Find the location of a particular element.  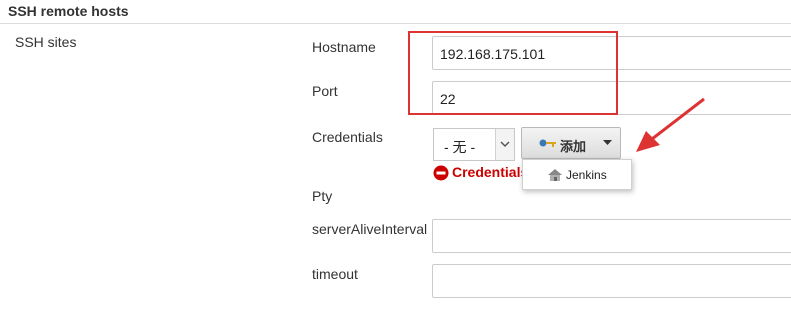

server-alive-interval-input is located at coordinates (611, 236).